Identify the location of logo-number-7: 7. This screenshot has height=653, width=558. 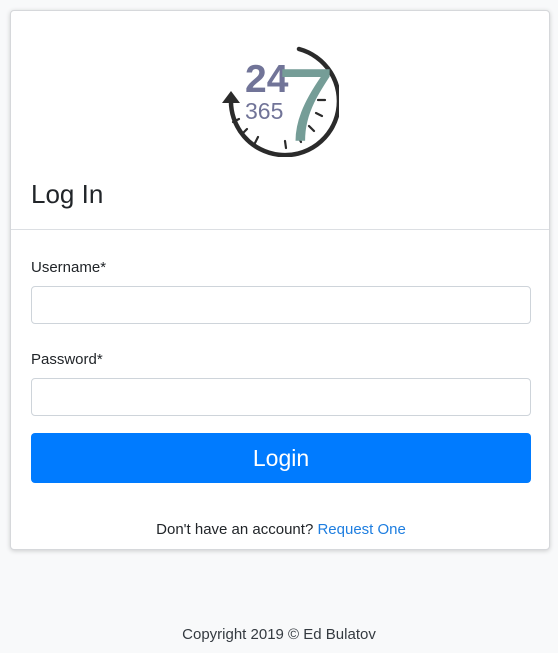
(306, 102).